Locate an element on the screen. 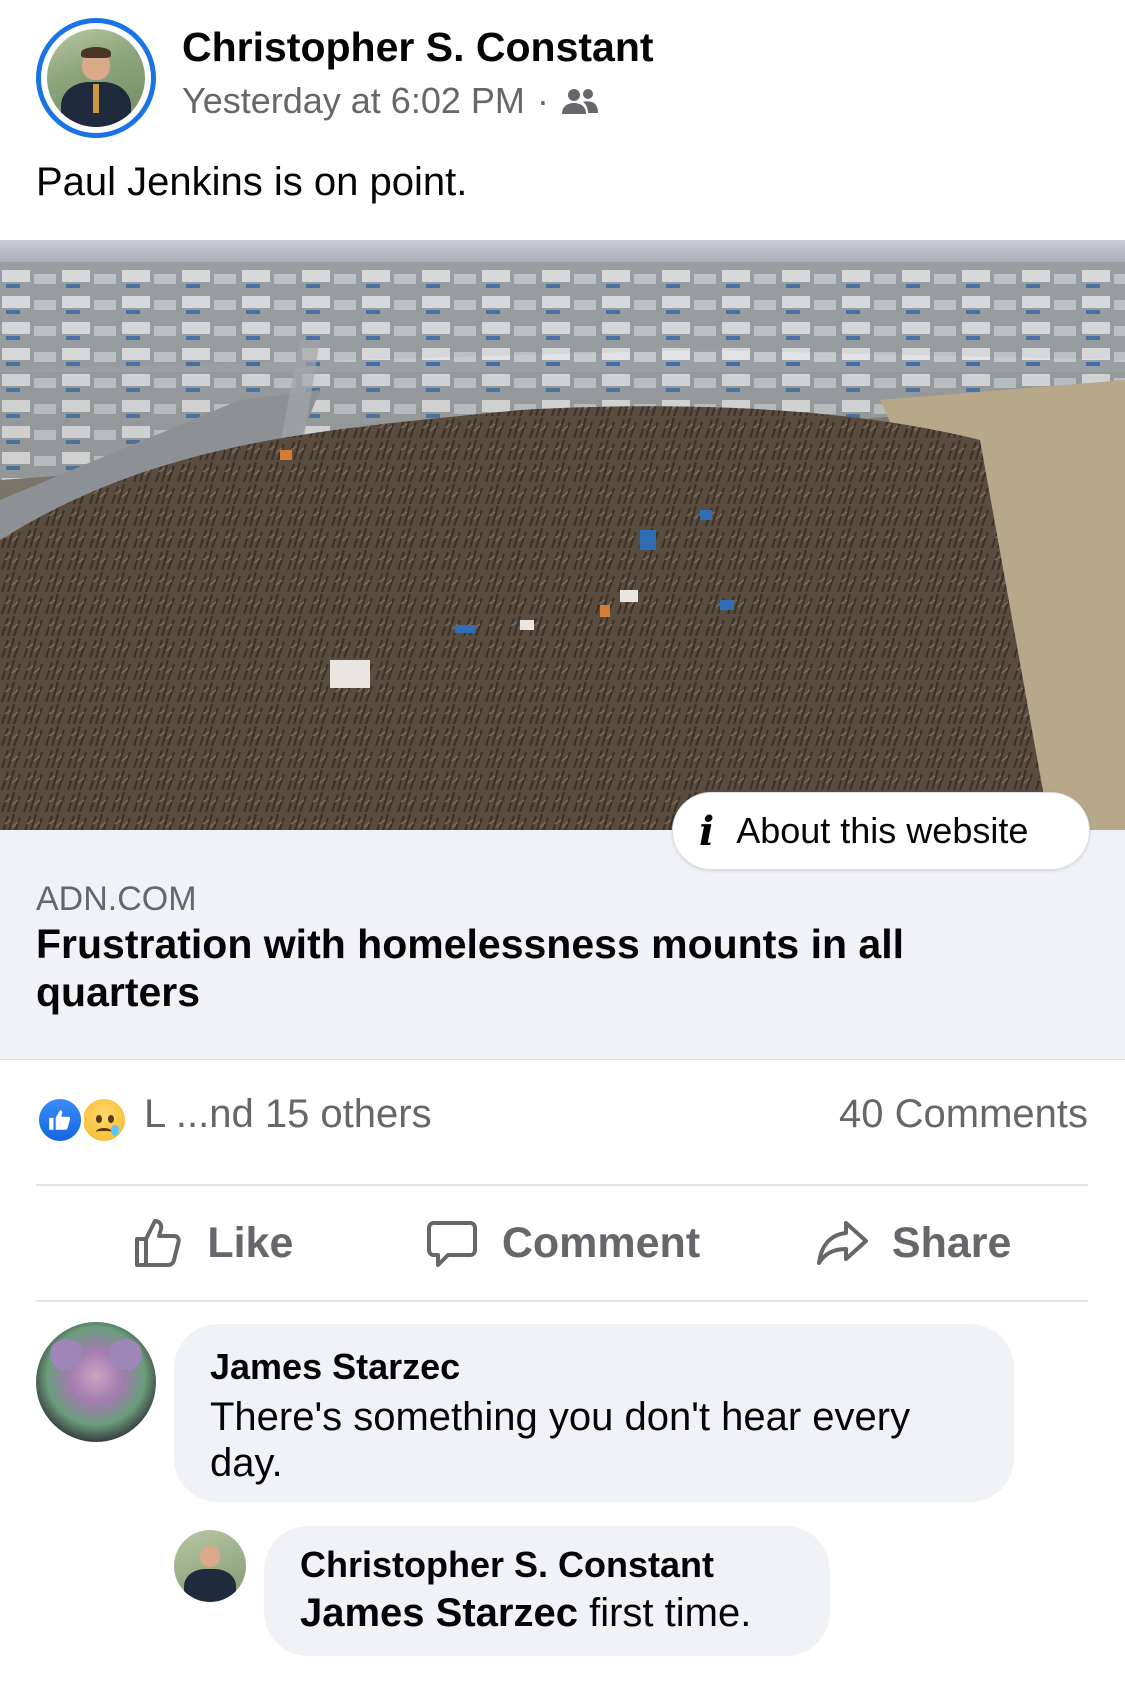  share-button: Share is located at coordinates (912, 1243).